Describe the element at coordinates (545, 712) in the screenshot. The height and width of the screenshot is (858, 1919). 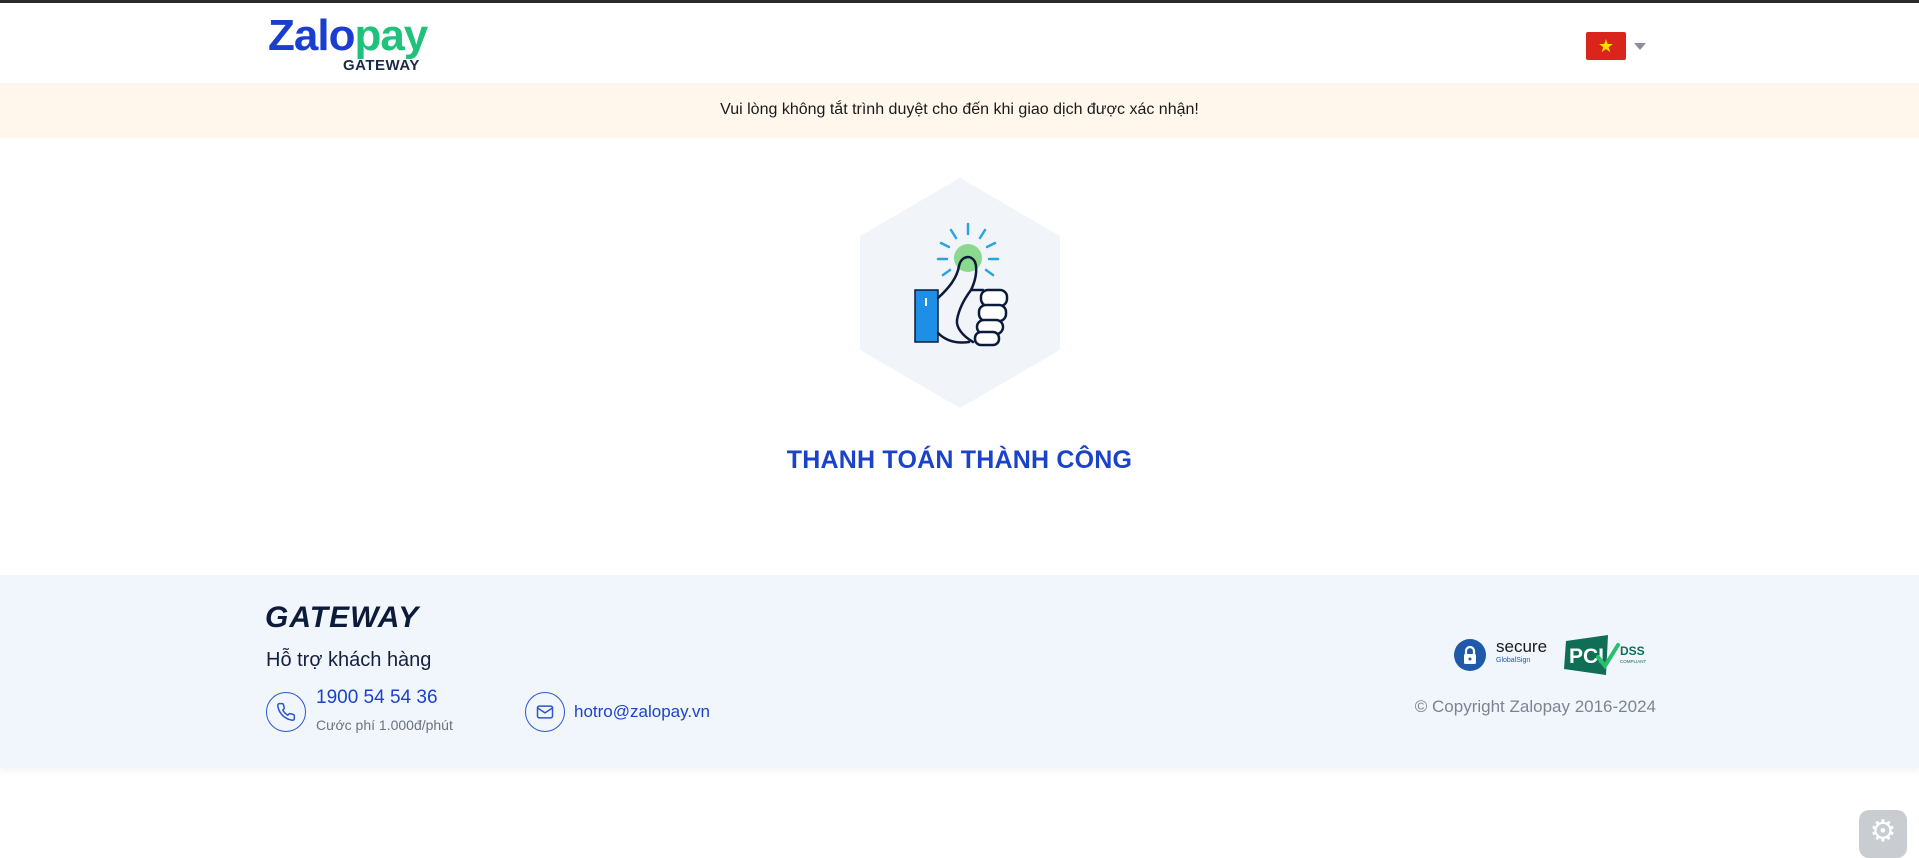
I see `mail-icon` at that location.